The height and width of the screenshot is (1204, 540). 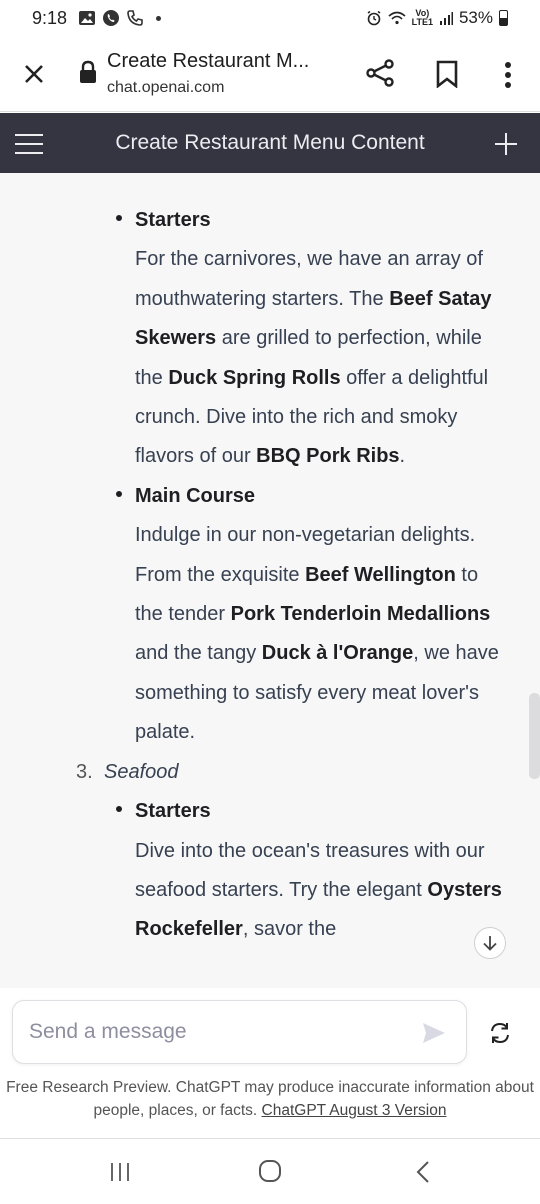 What do you see at coordinates (270, 75) in the screenshot?
I see `browser-toolbar: Create Restaurant M... chat.openai.com` at bounding box center [270, 75].